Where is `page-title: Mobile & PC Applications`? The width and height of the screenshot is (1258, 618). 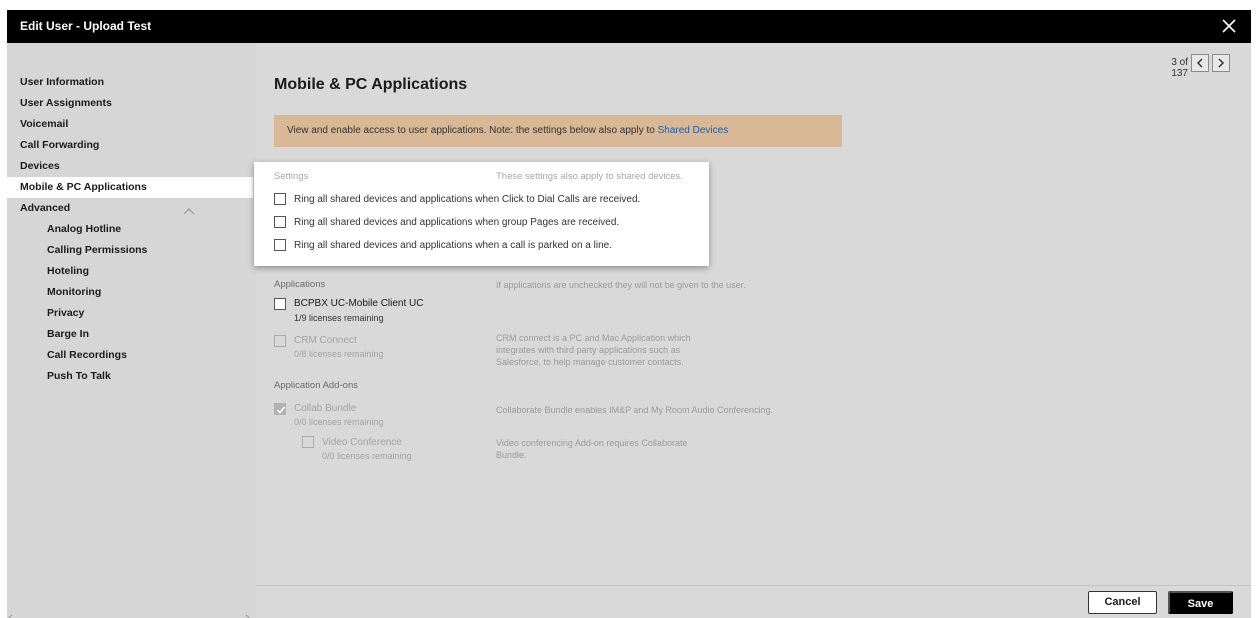
page-title: Mobile & PC Applications is located at coordinates (371, 84).